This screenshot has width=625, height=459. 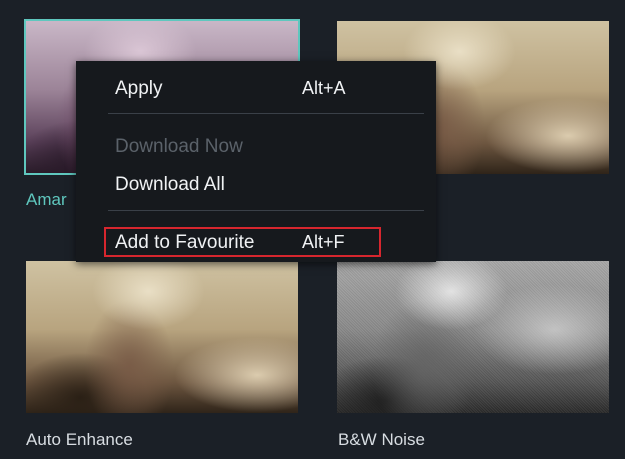 I want to click on filter-thumbnail-auto-enhance, so click(x=162, y=337).